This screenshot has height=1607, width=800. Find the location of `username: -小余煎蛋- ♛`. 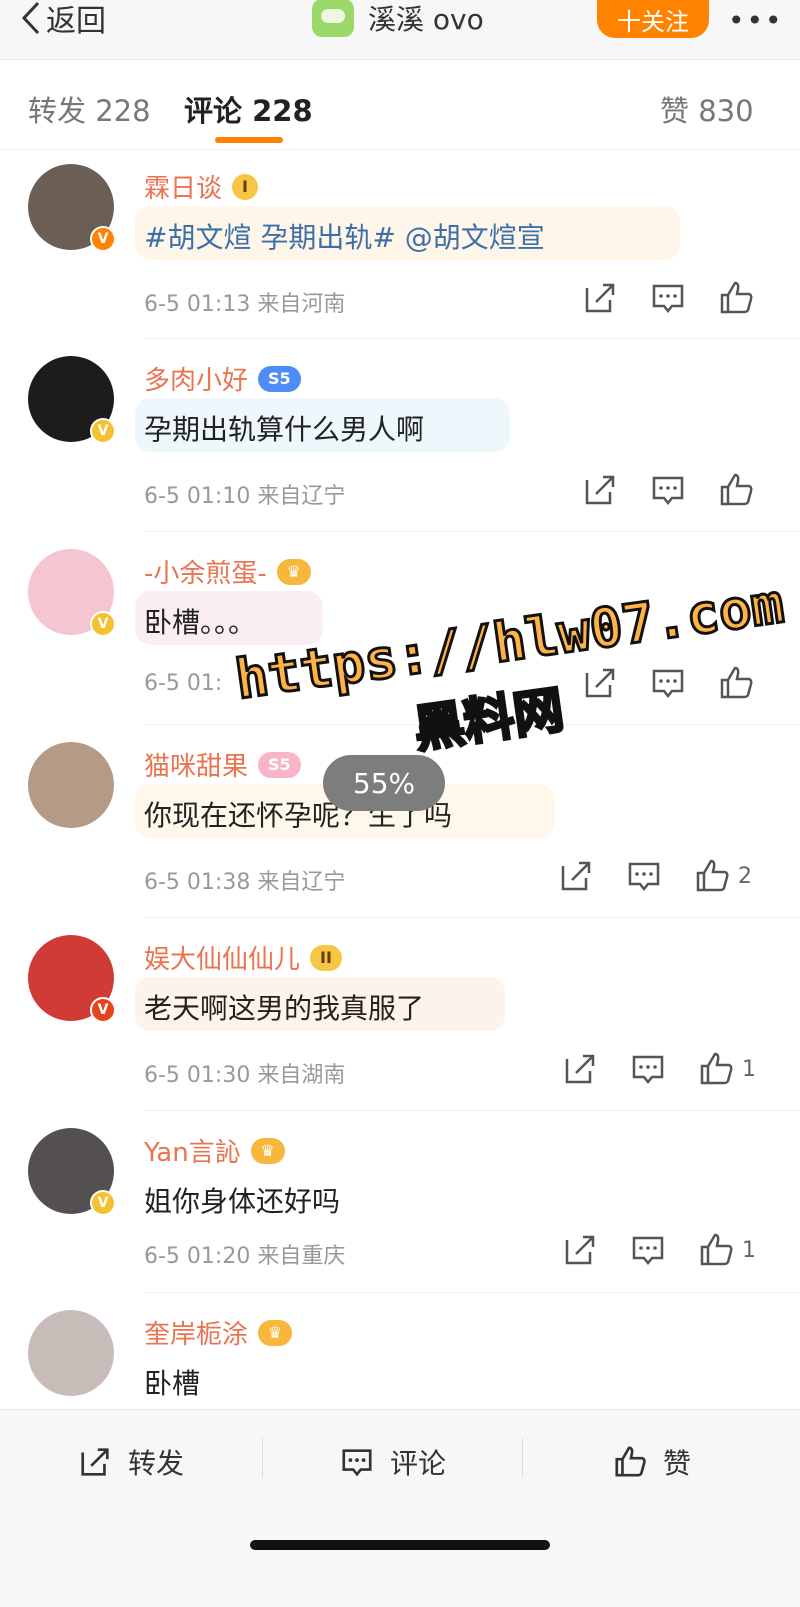

username: -小余煎蛋- ♛ is located at coordinates (227, 571).